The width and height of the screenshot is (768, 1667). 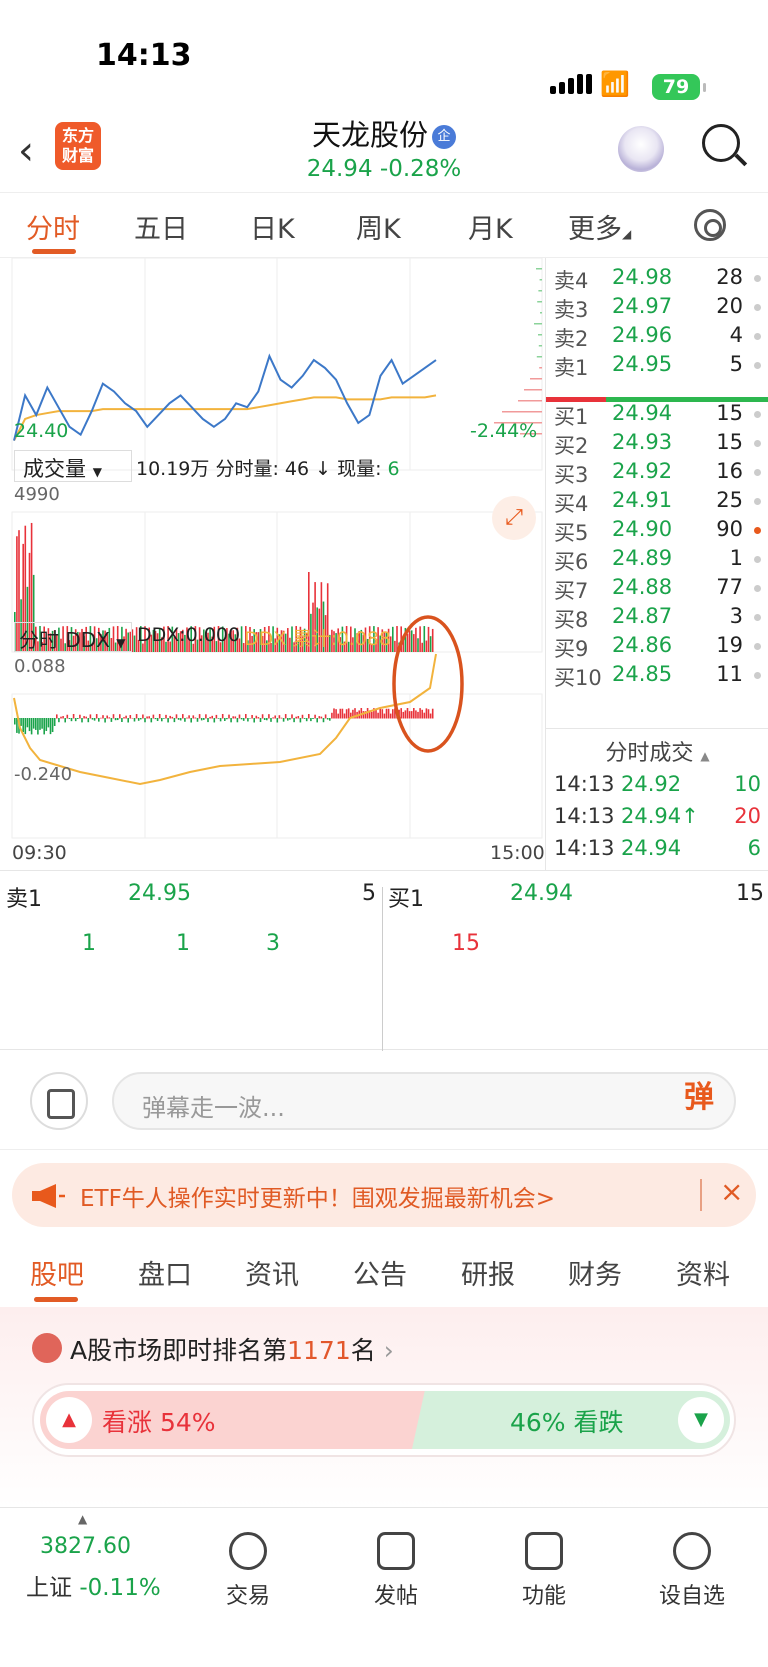 What do you see at coordinates (272, 226) in the screenshot?
I see `tab-daily-k: 日K` at bounding box center [272, 226].